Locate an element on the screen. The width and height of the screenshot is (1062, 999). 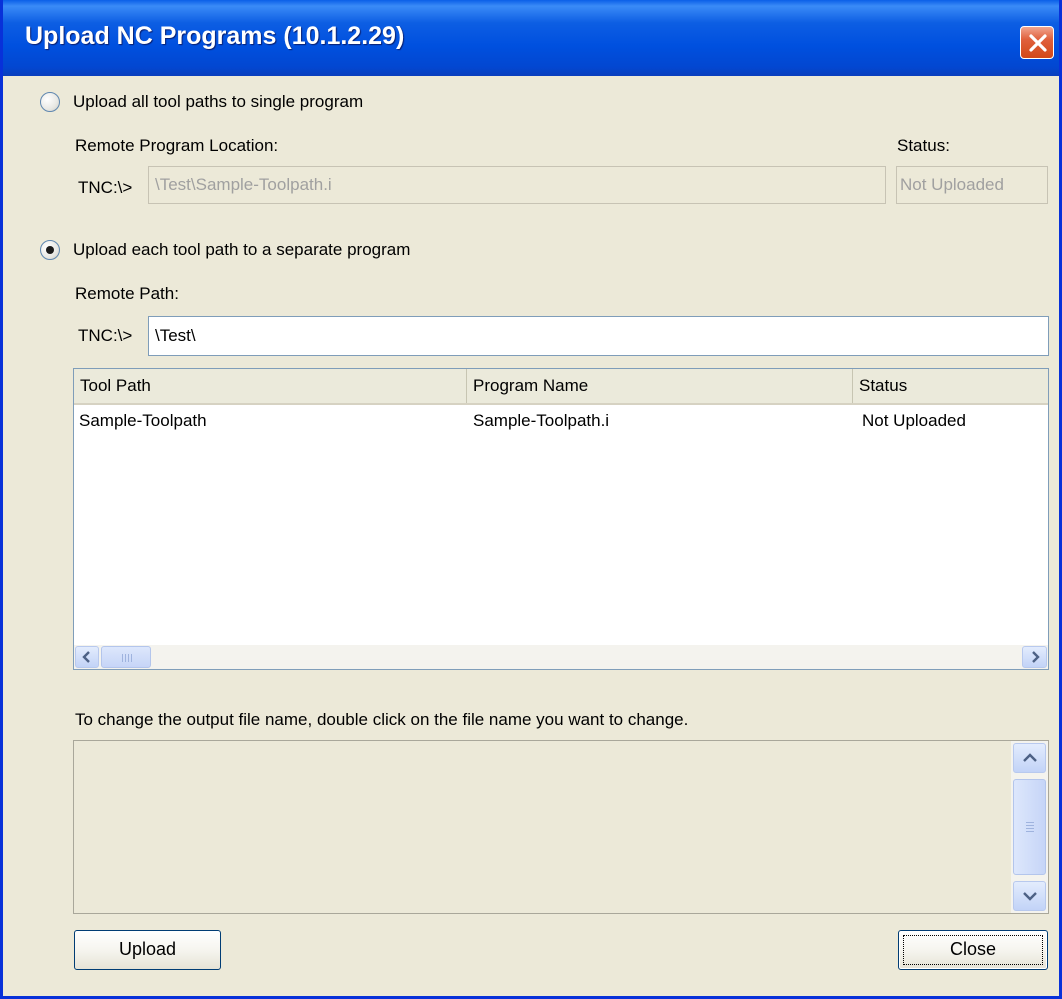
single-program-radio is located at coordinates (50, 102).